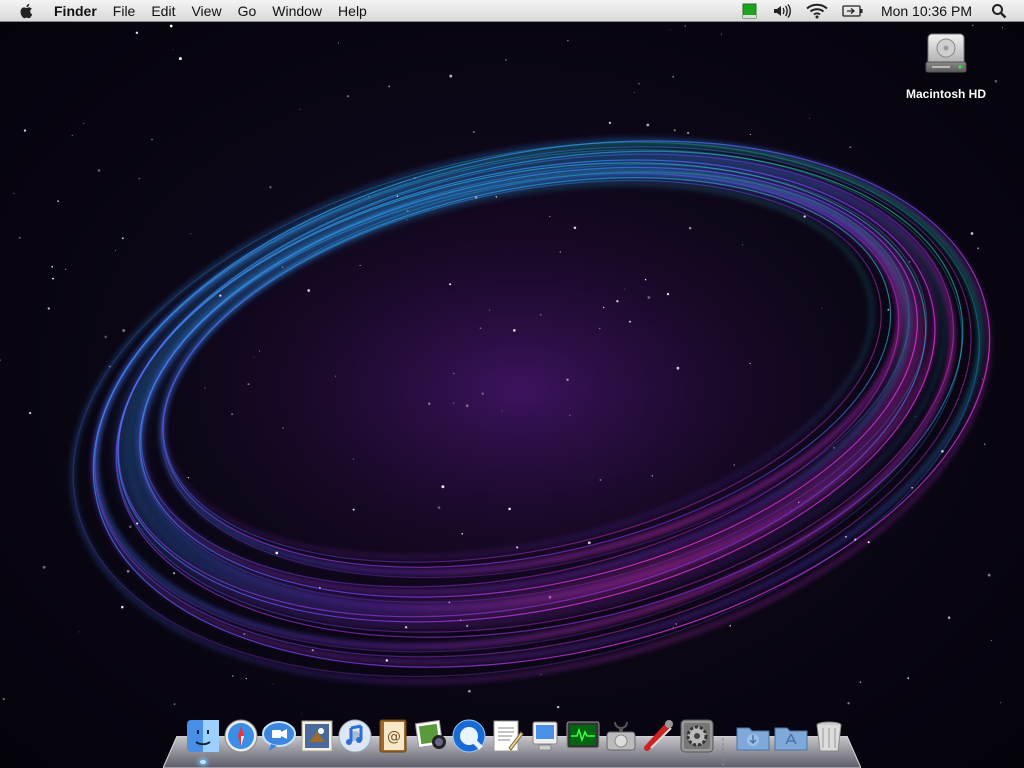 The width and height of the screenshot is (1024, 768). Describe the element at coordinates (621, 736) in the screenshot. I see `disk-utility-icon` at that location.